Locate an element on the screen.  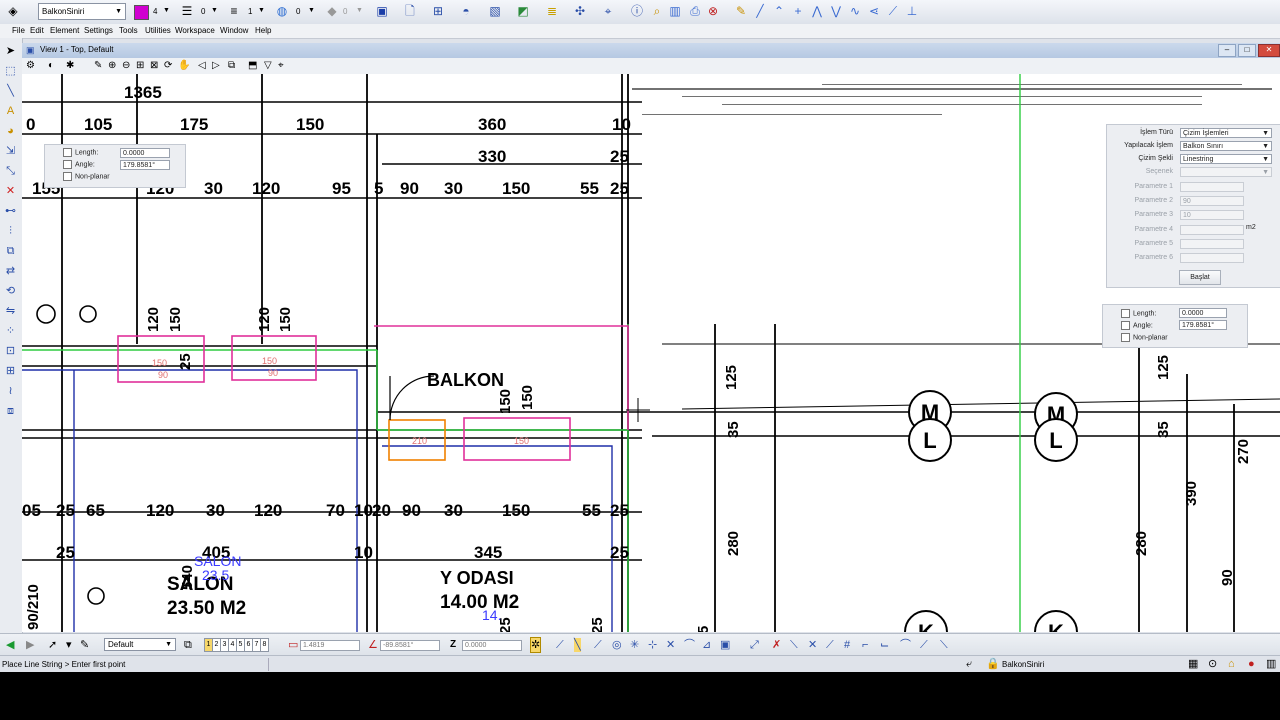
parametre-2-field: 90 is located at coordinates (1212, 201).